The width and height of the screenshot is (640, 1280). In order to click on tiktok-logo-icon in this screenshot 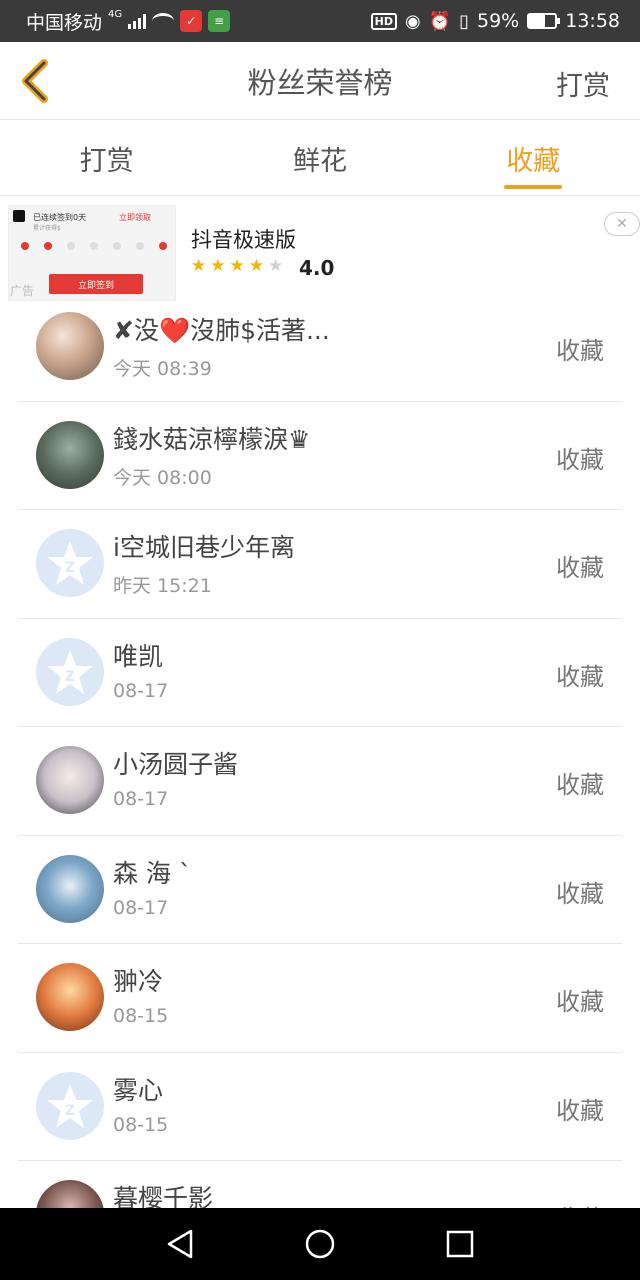, I will do `click(19, 216)`.